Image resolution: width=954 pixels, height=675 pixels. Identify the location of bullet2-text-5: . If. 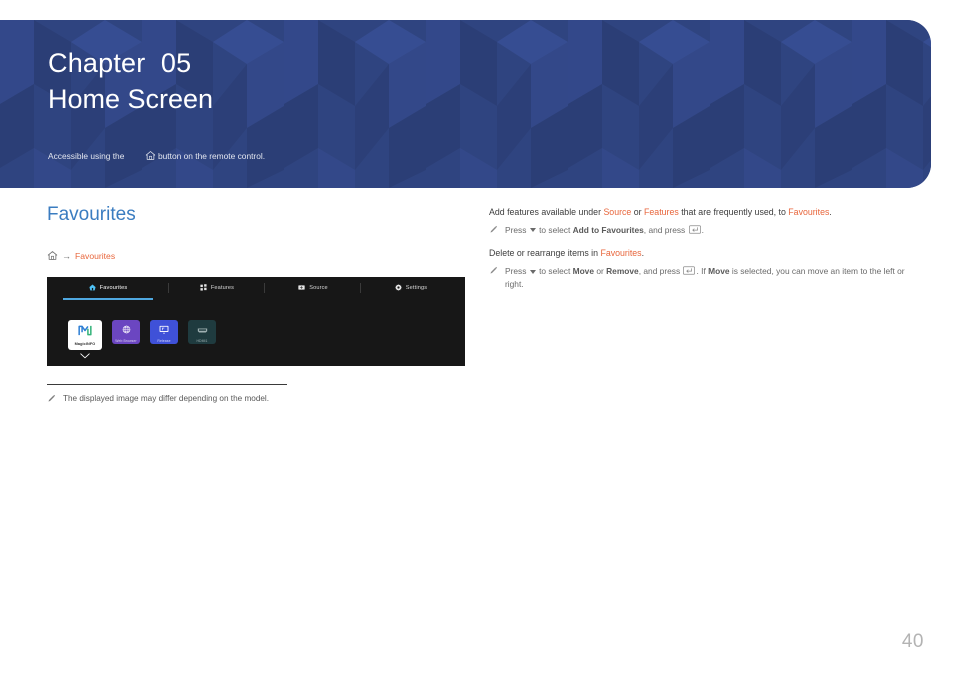
(702, 271).